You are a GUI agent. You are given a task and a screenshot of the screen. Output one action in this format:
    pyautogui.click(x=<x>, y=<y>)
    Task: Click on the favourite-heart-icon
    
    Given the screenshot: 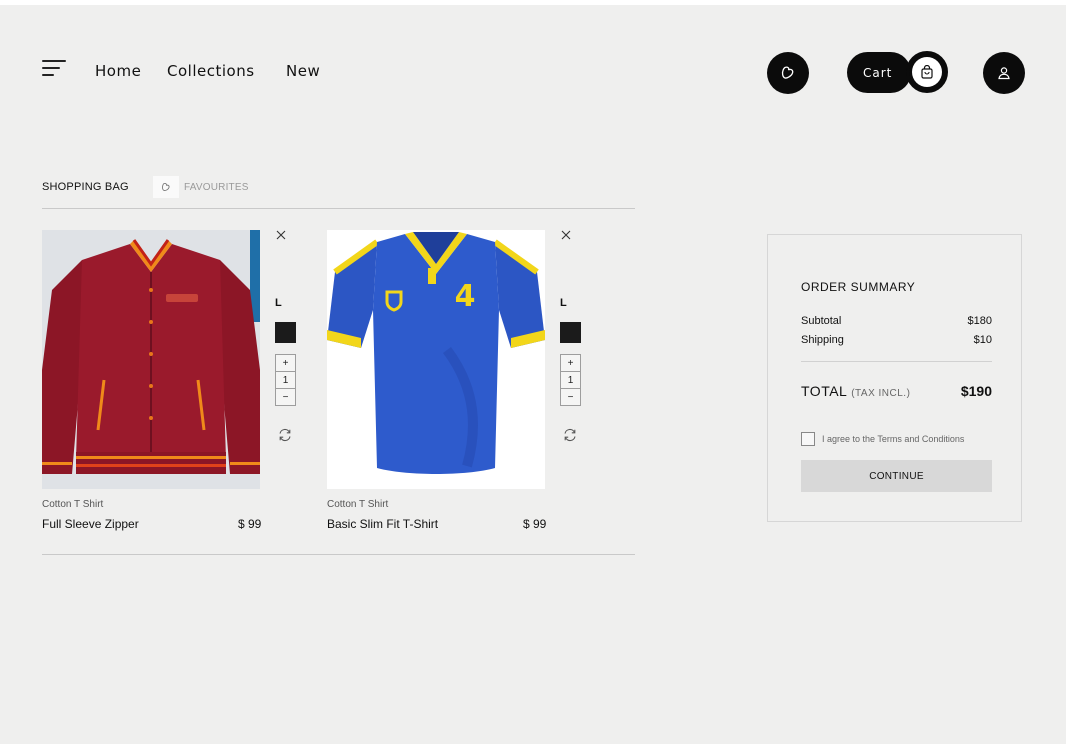 What is the action you would take?
    pyautogui.click(x=166, y=187)
    